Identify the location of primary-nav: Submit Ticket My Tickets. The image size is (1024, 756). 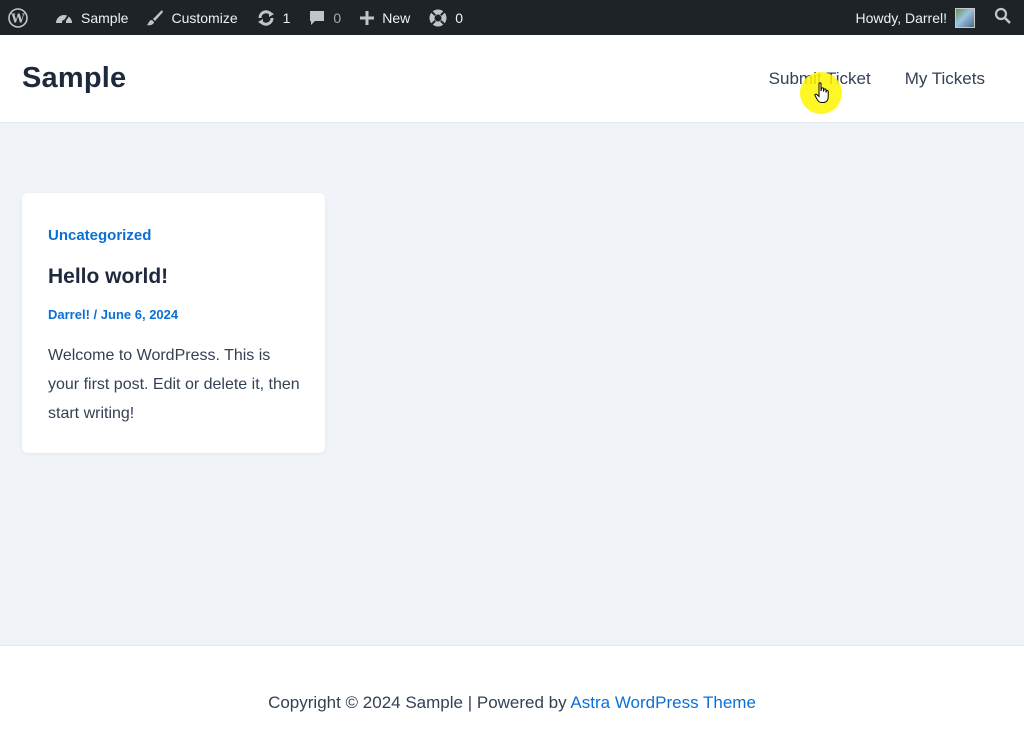
(877, 79).